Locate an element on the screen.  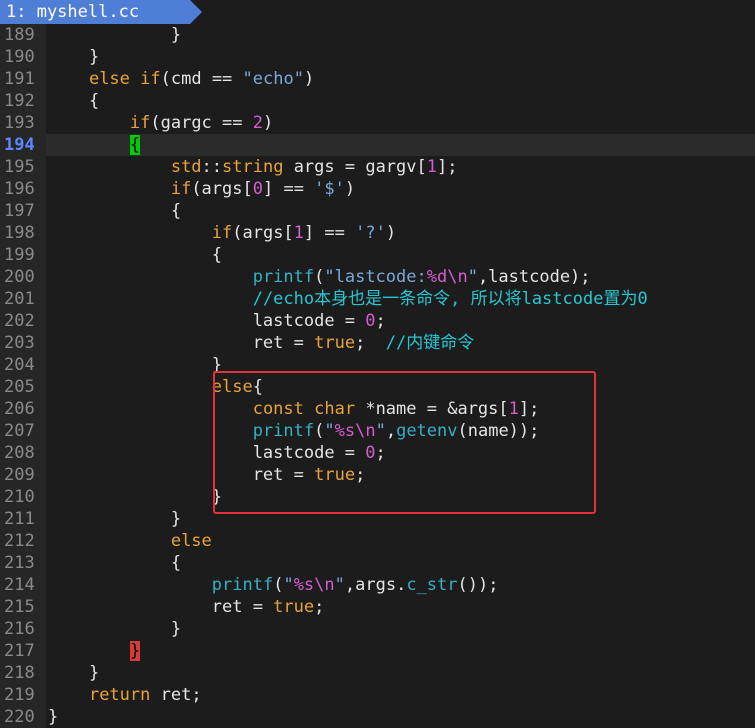
code-text: if(args[1] == '?') is located at coordinates (222, 233).